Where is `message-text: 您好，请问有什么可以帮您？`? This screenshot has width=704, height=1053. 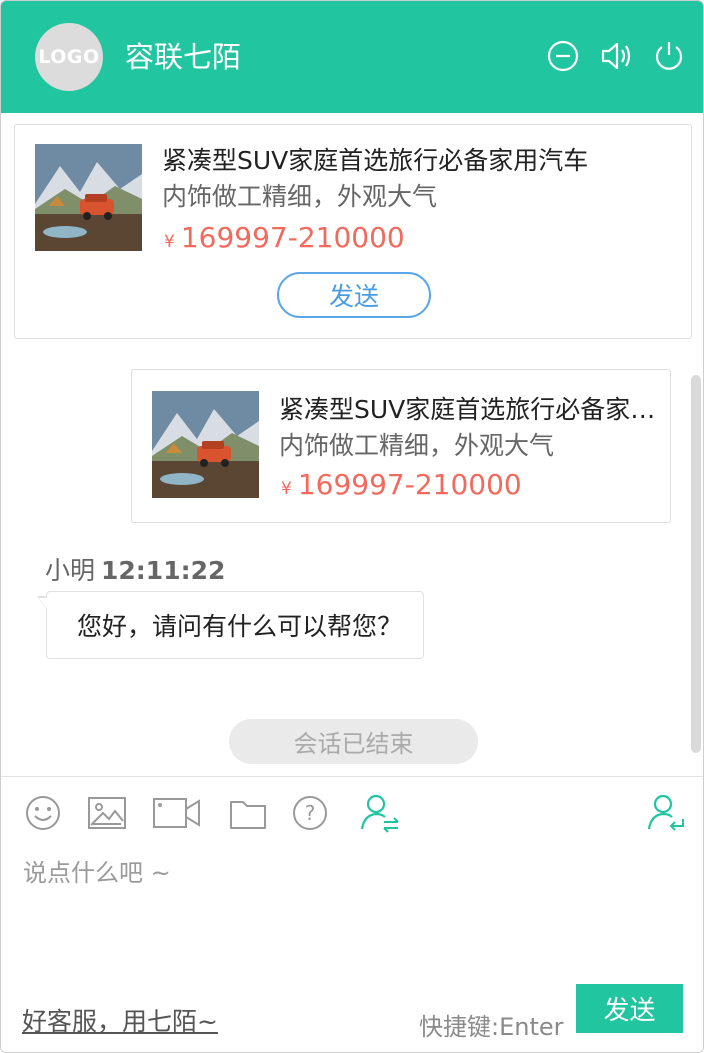
message-text: 您好，请问有什么可以帮您？ is located at coordinates (240, 626).